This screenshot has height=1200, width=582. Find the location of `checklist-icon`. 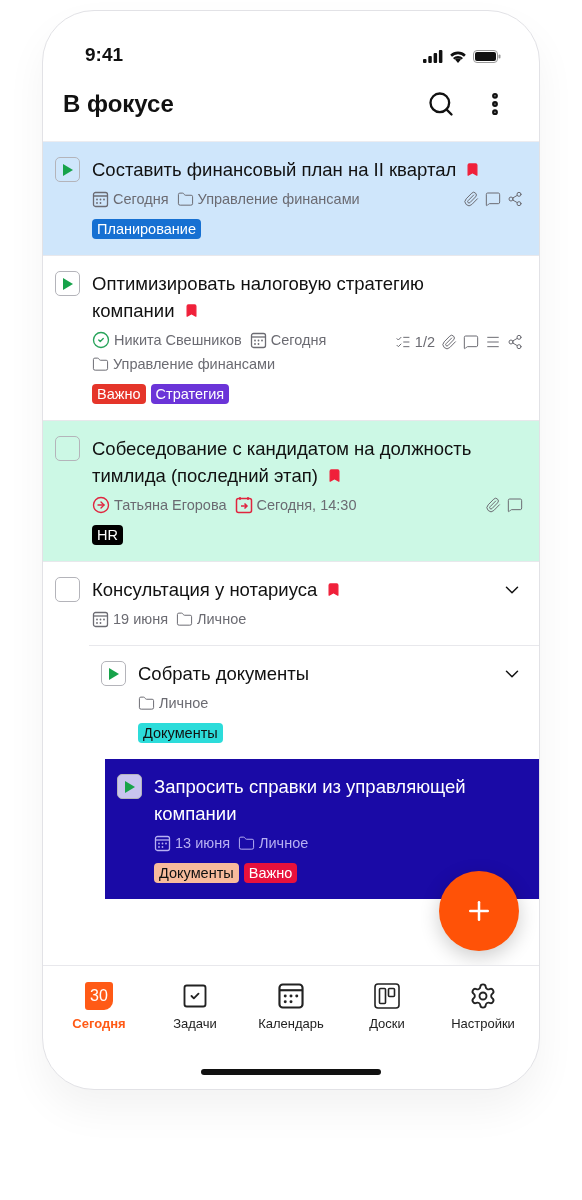

checklist-icon is located at coordinates (402, 342).